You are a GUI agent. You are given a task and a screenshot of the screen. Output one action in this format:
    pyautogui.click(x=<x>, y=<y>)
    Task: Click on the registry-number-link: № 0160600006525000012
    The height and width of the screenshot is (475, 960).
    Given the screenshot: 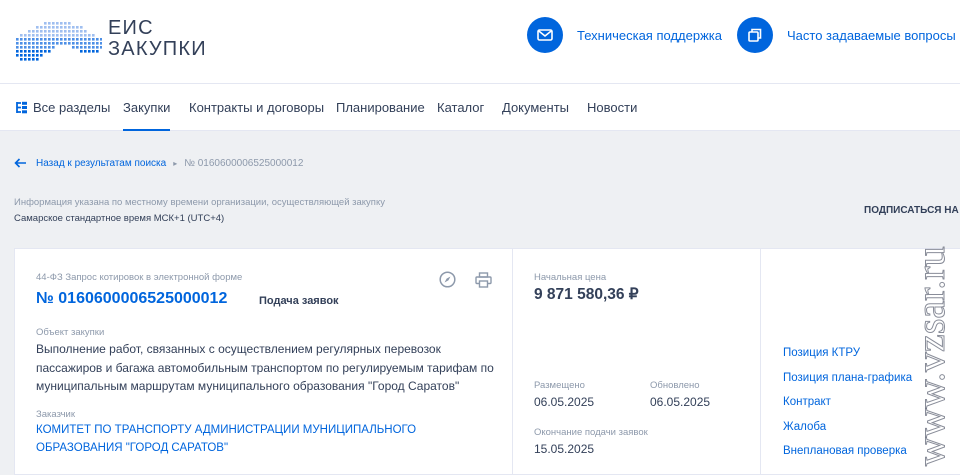 What is the action you would take?
    pyautogui.click(x=131, y=299)
    